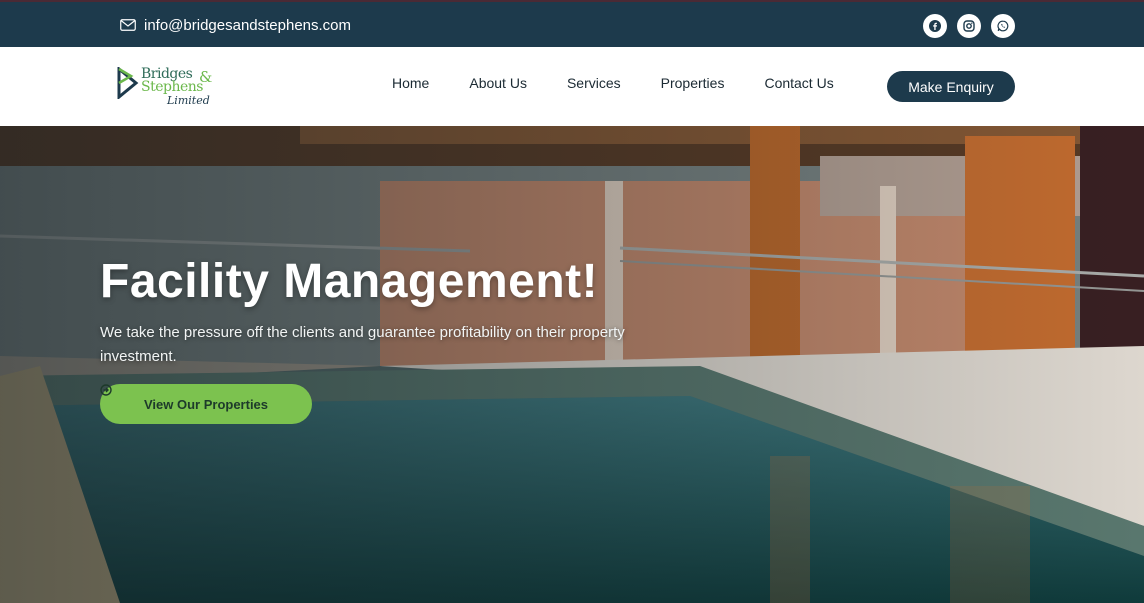 The image size is (1144, 603). What do you see at coordinates (248, 25) in the screenshot?
I see `email-text: info@bridgesandstephens.com` at bounding box center [248, 25].